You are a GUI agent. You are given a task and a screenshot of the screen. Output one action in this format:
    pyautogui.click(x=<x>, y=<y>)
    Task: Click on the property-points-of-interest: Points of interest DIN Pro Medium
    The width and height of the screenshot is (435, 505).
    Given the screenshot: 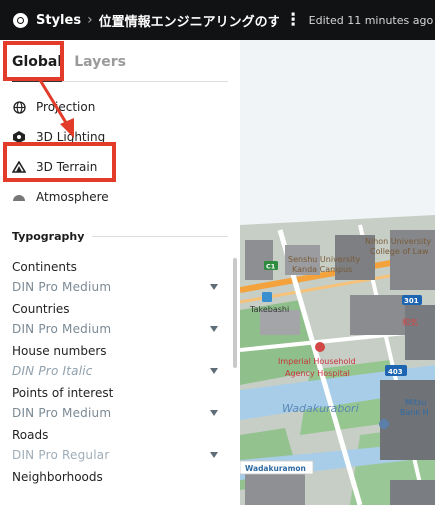 What is the action you would take?
    pyautogui.click(x=117, y=404)
    